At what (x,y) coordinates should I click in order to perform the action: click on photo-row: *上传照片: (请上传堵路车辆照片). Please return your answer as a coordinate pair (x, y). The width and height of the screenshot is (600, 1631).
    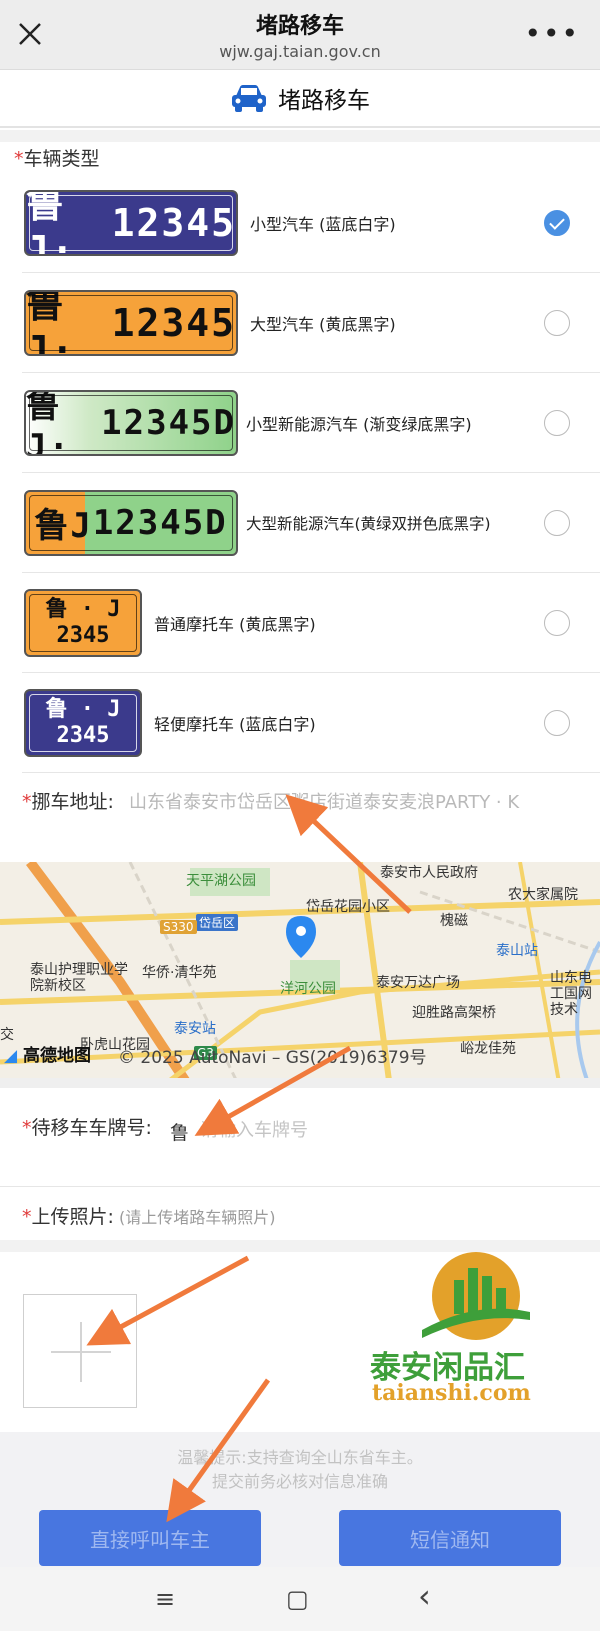
    Looking at the image, I should click on (300, 1215).